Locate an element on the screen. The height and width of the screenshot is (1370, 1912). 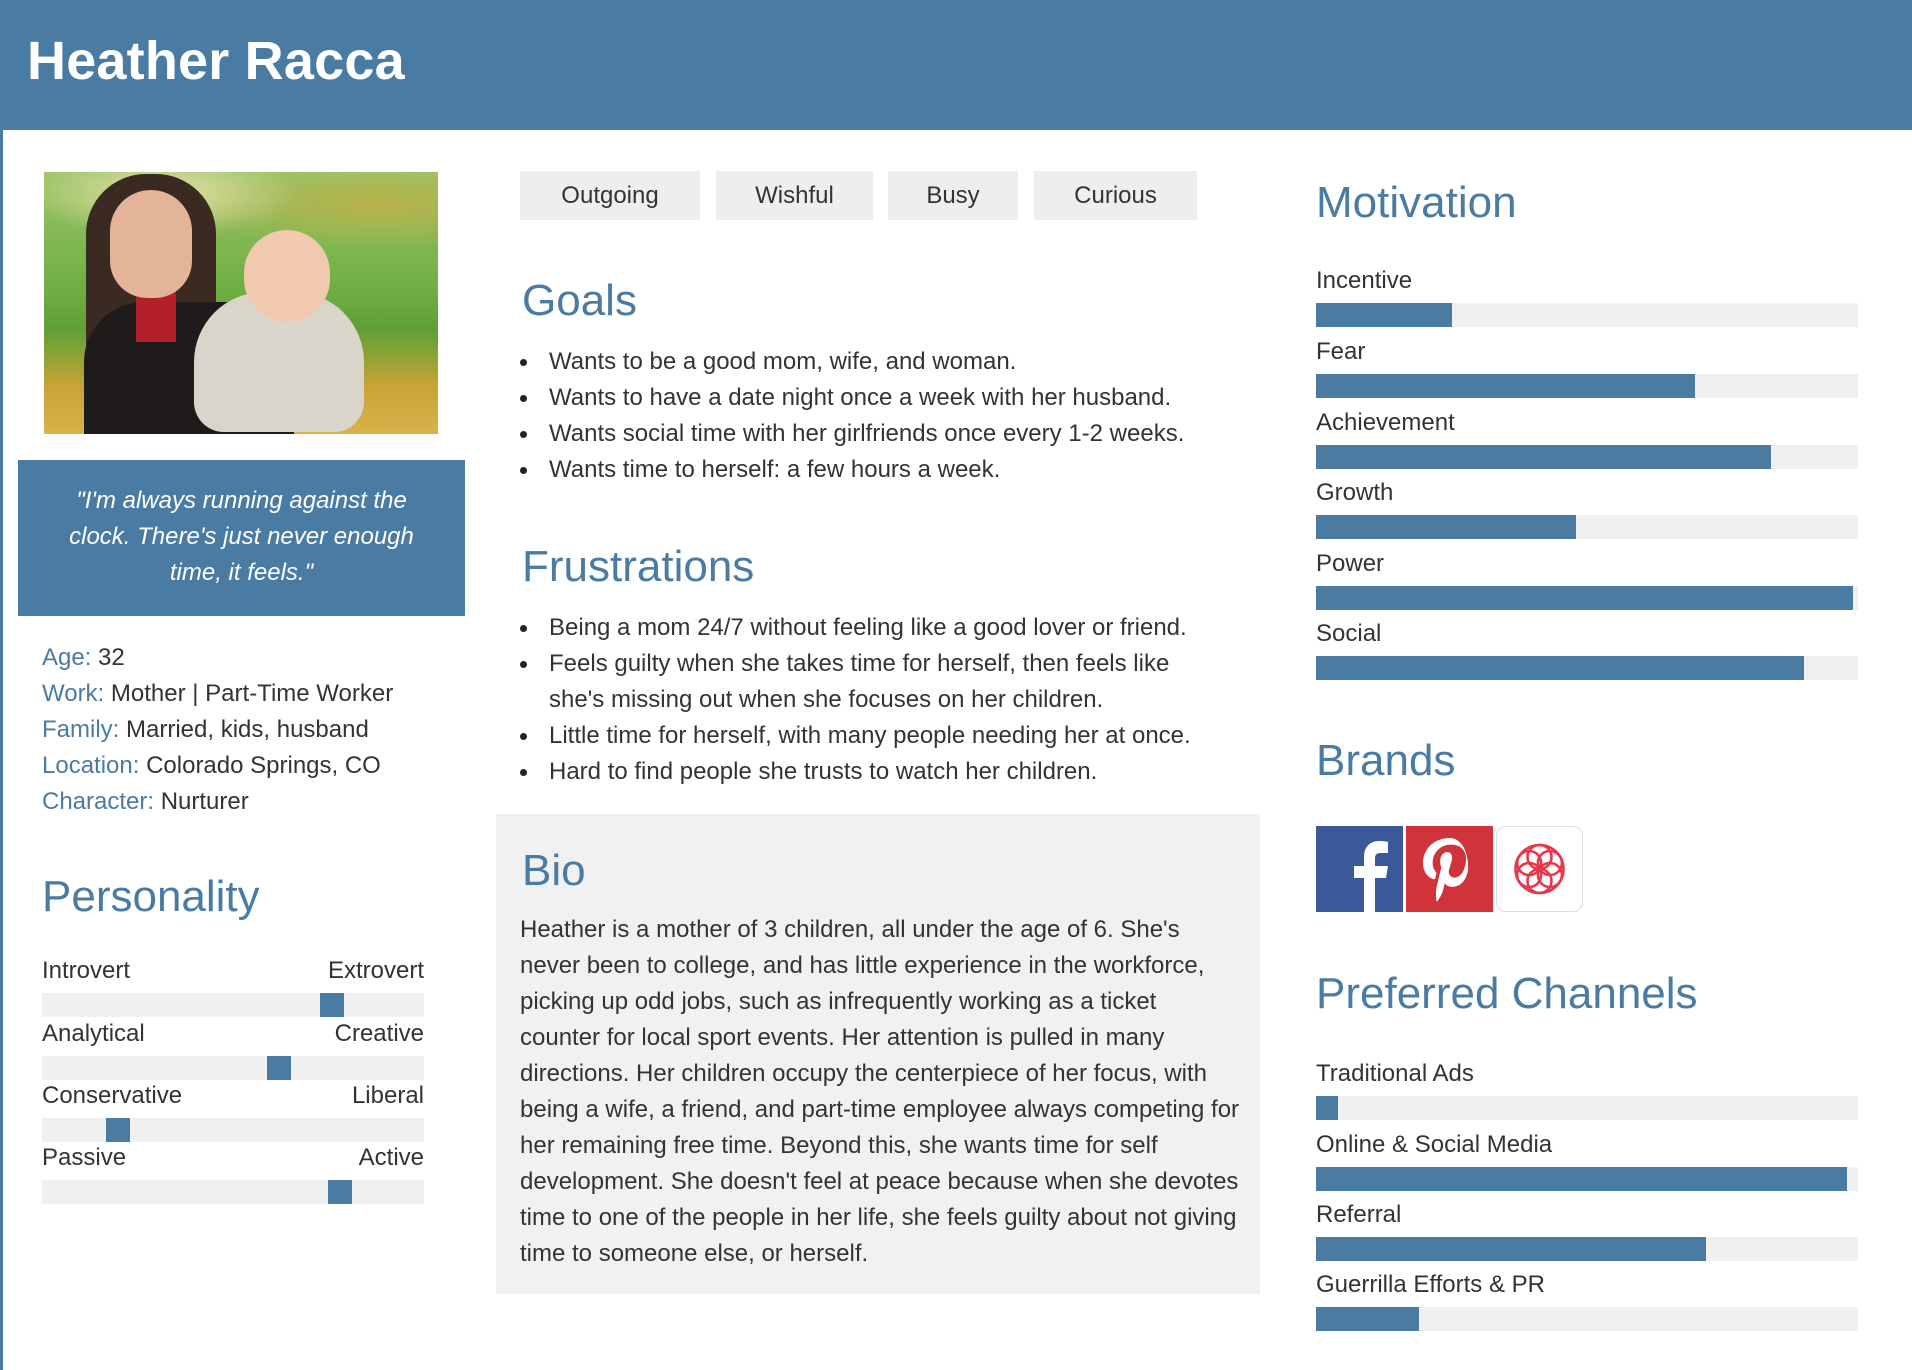
persona-photo is located at coordinates (241, 303).